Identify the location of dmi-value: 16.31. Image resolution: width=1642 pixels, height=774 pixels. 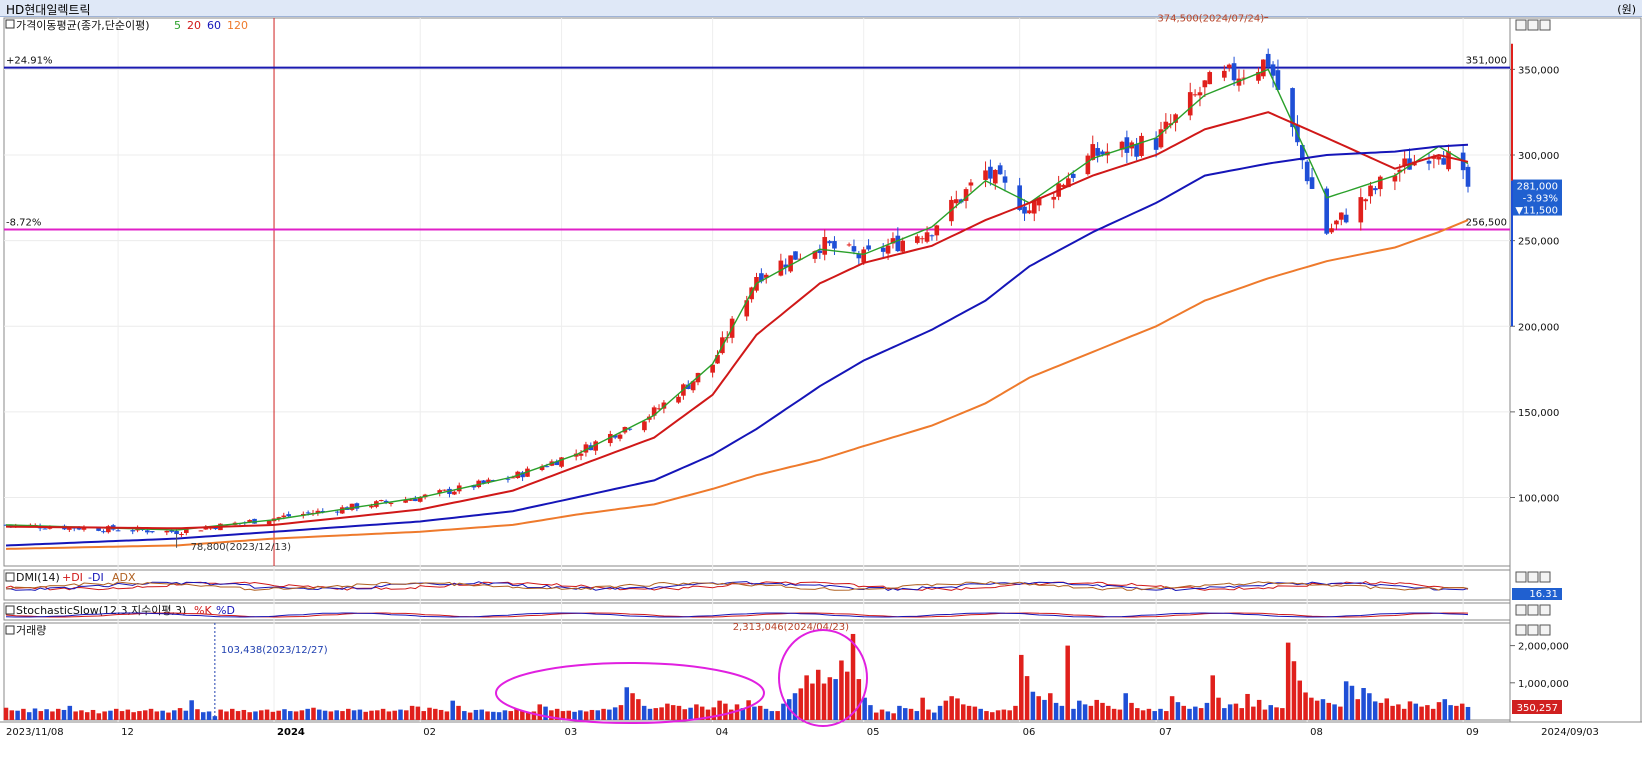
(1543, 594).